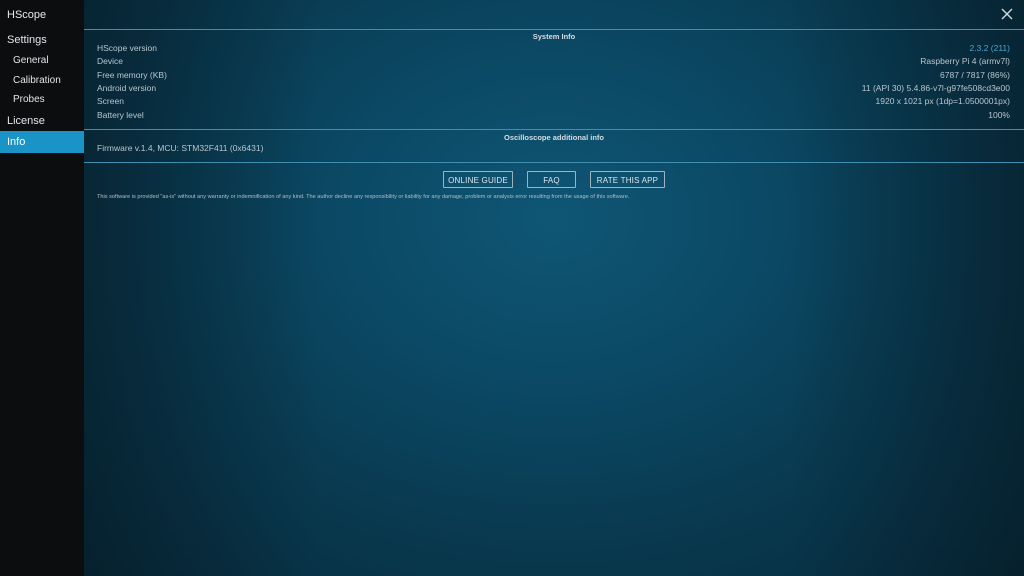 This screenshot has height=576, width=1024. I want to click on info-value: 6787 / 7817 (86%), so click(975, 75).